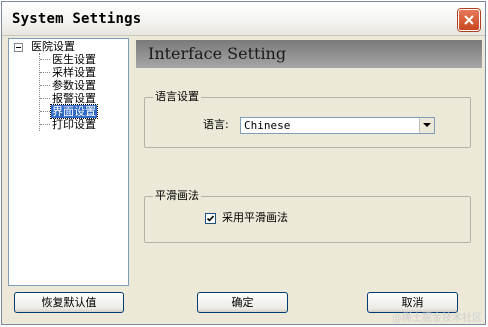 The width and height of the screenshot is (488, 327). I want to click on chevron-down-icon, so click(427, 125).